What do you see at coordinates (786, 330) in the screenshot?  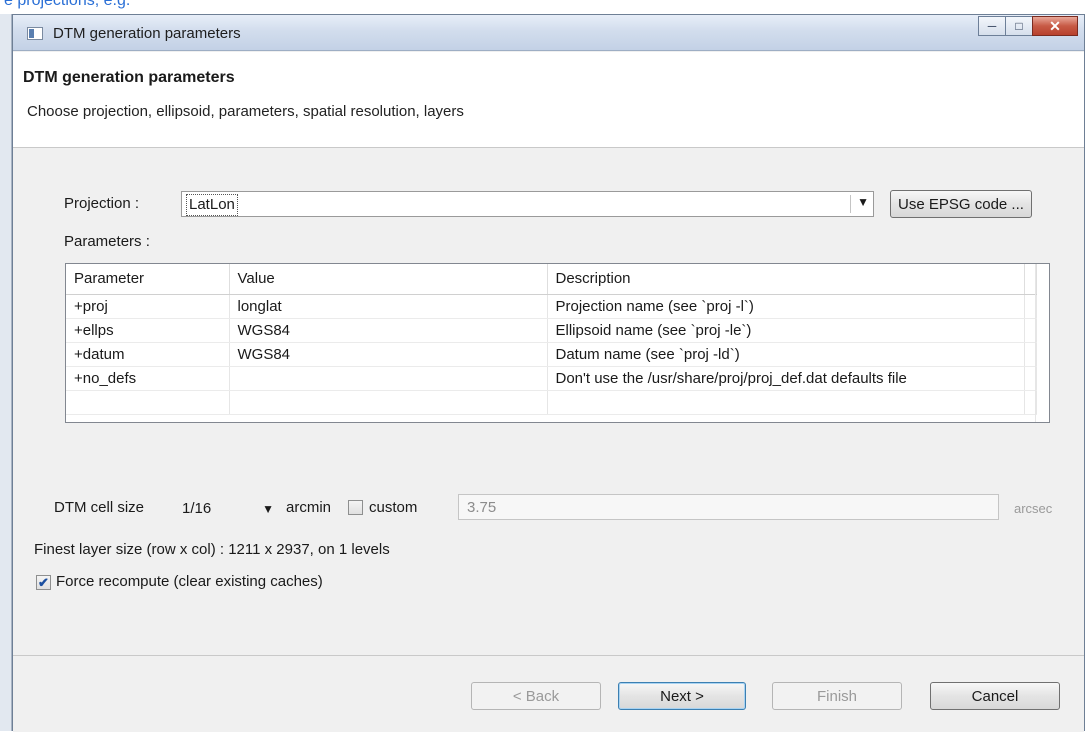 I see `cell-description: Ellipsoid name (see `proj -le`)` at bounding box center [786, 330].